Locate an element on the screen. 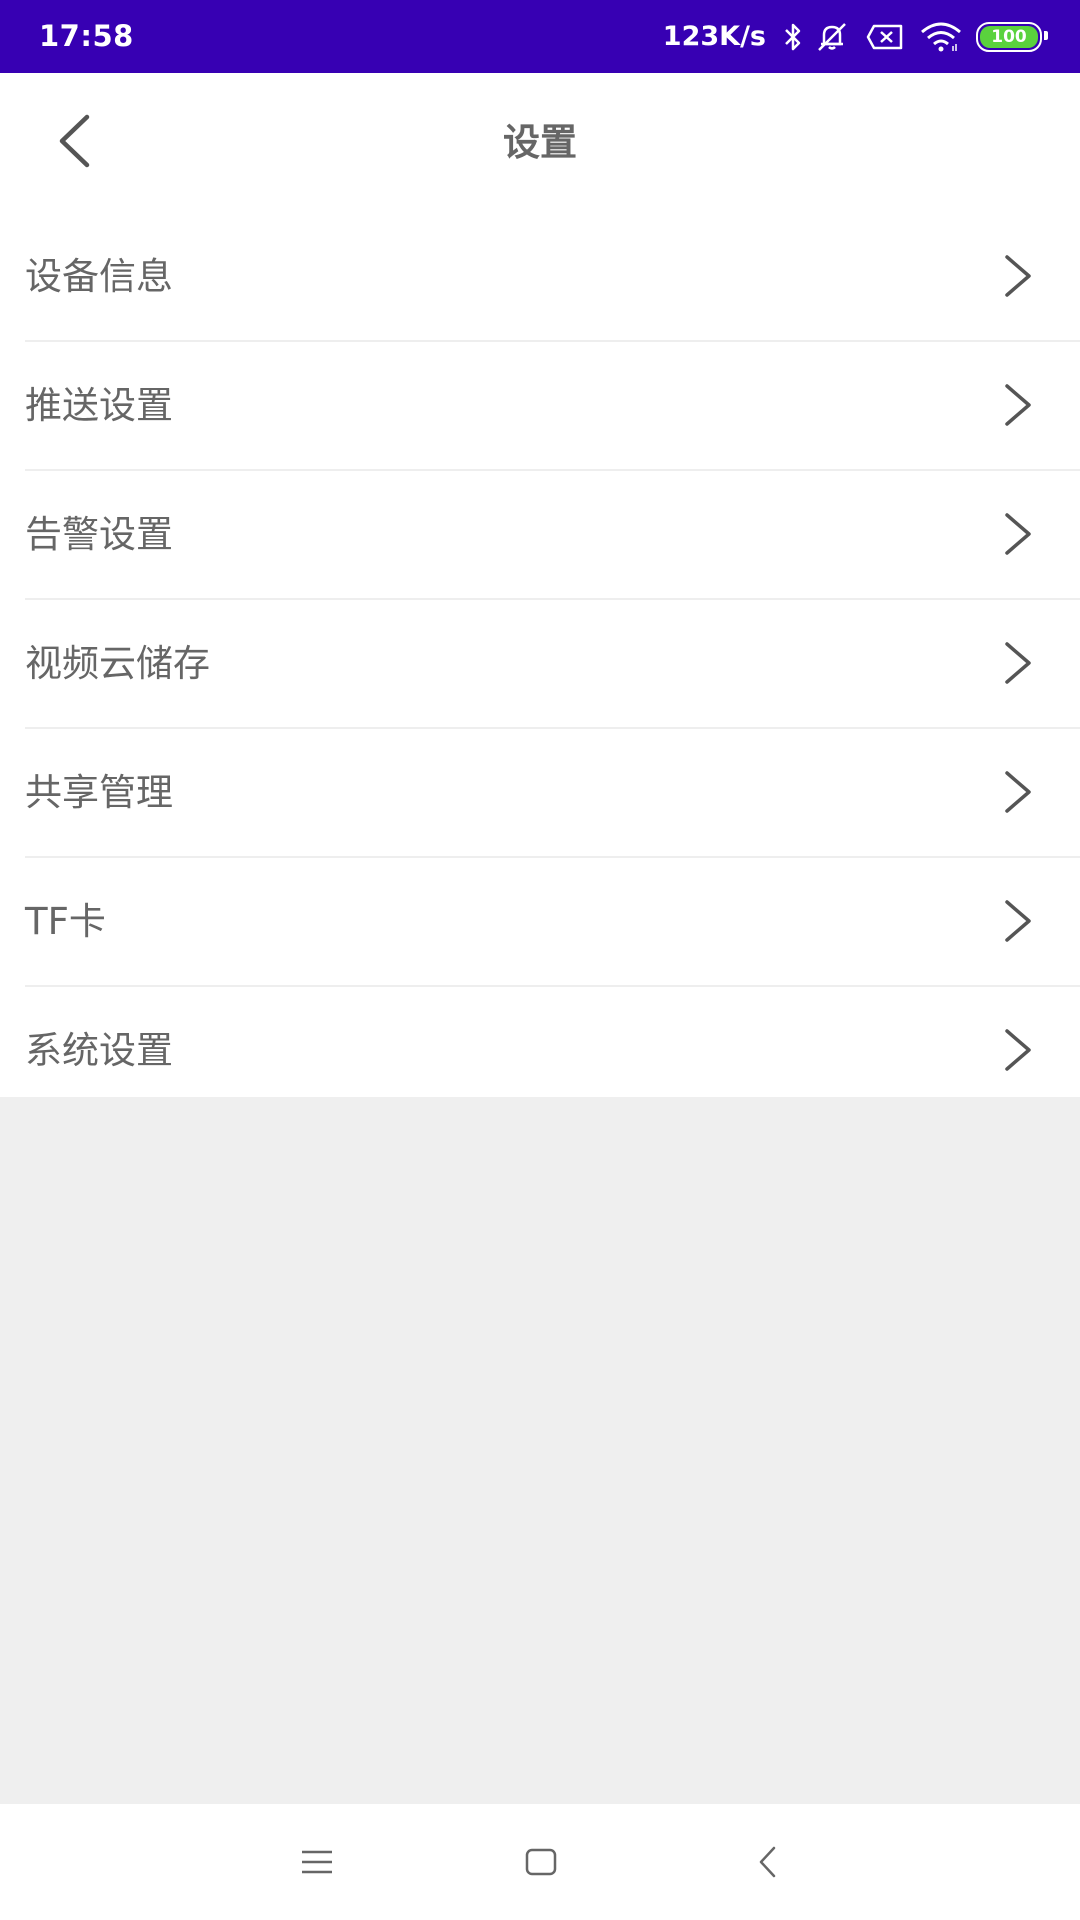 The image size is (1080, 1920). status-time: 17:58 is located at coordinates (86, 36).